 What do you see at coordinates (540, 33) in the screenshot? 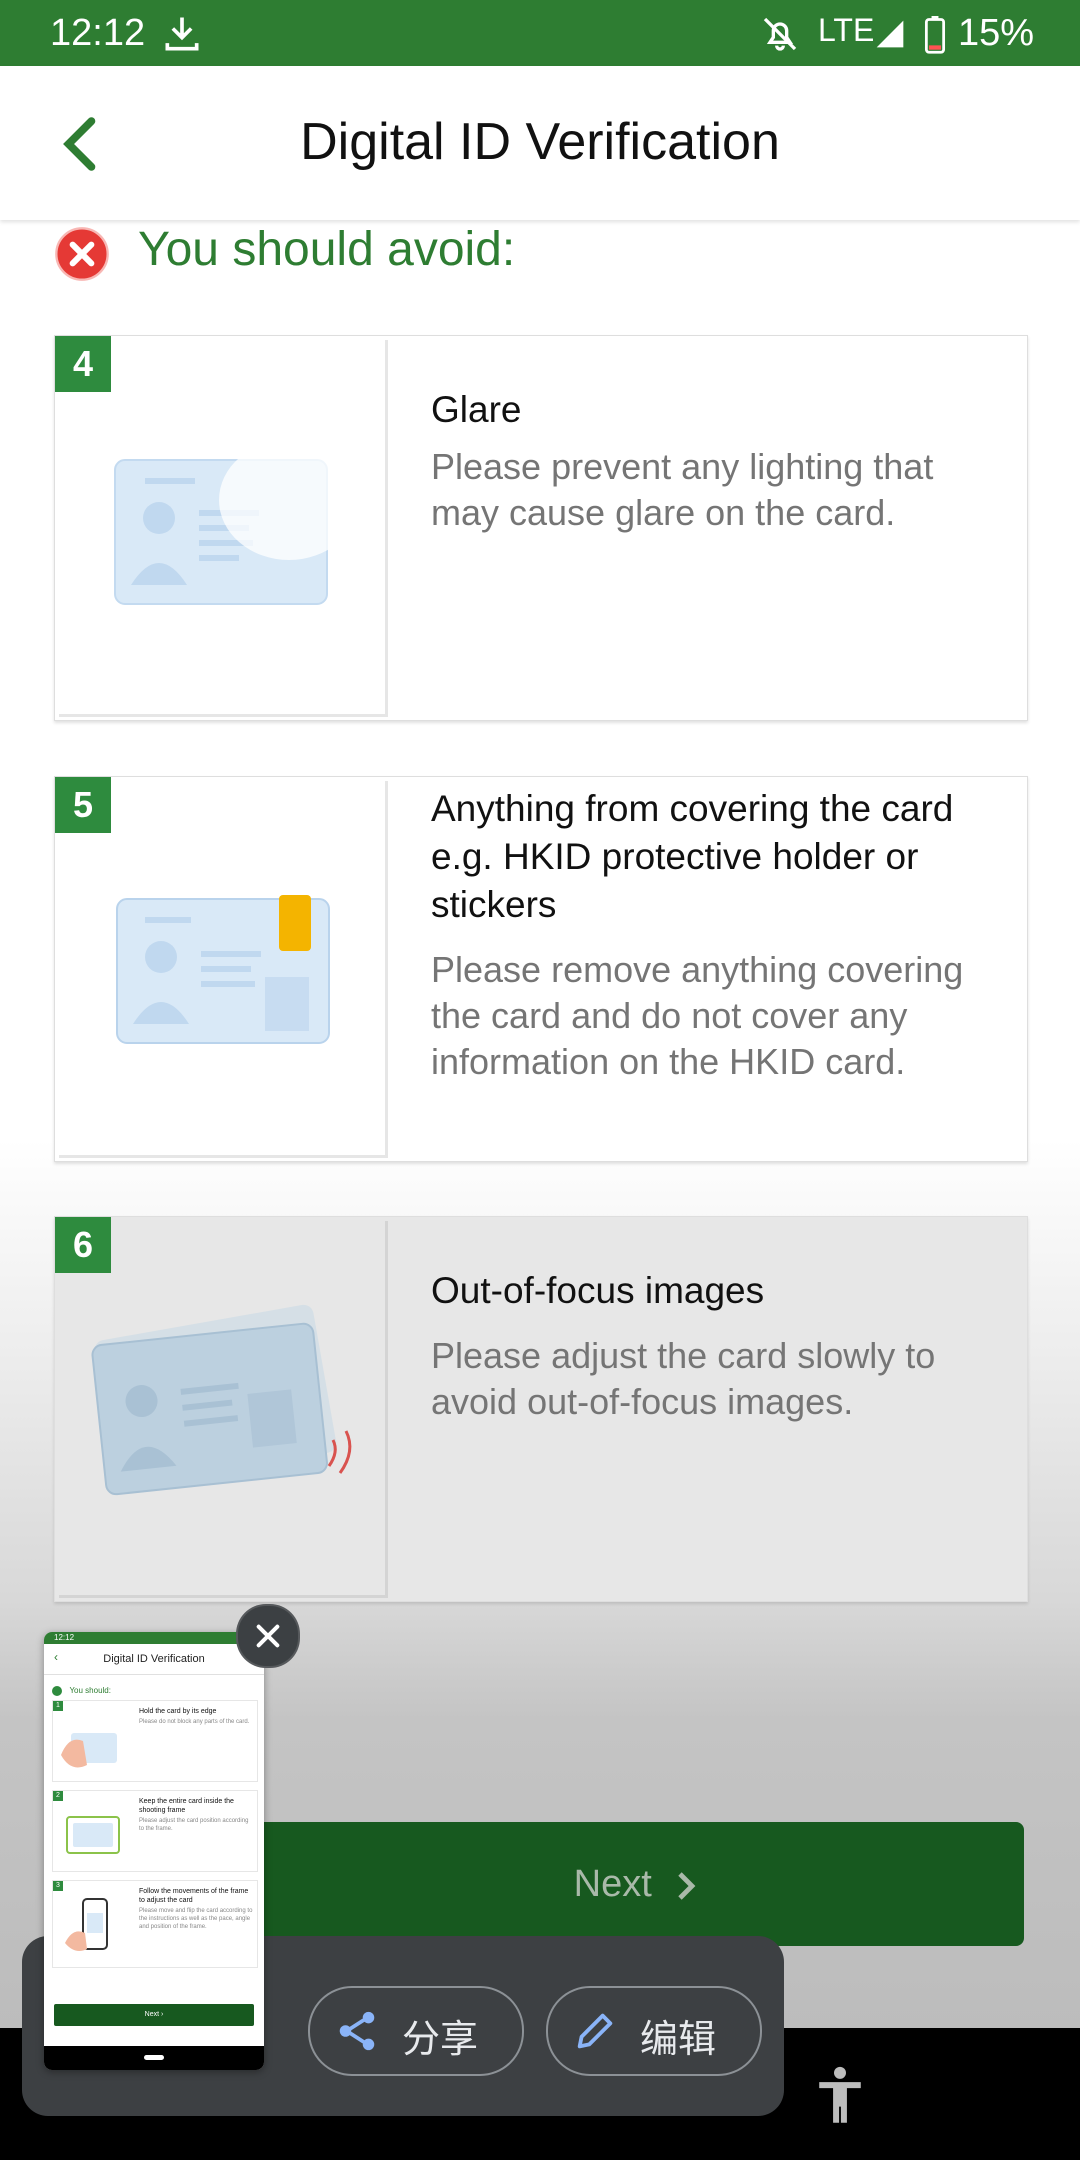
I see `status-bar: 12:12 LTE 15%` at bounding box center [540, 33].